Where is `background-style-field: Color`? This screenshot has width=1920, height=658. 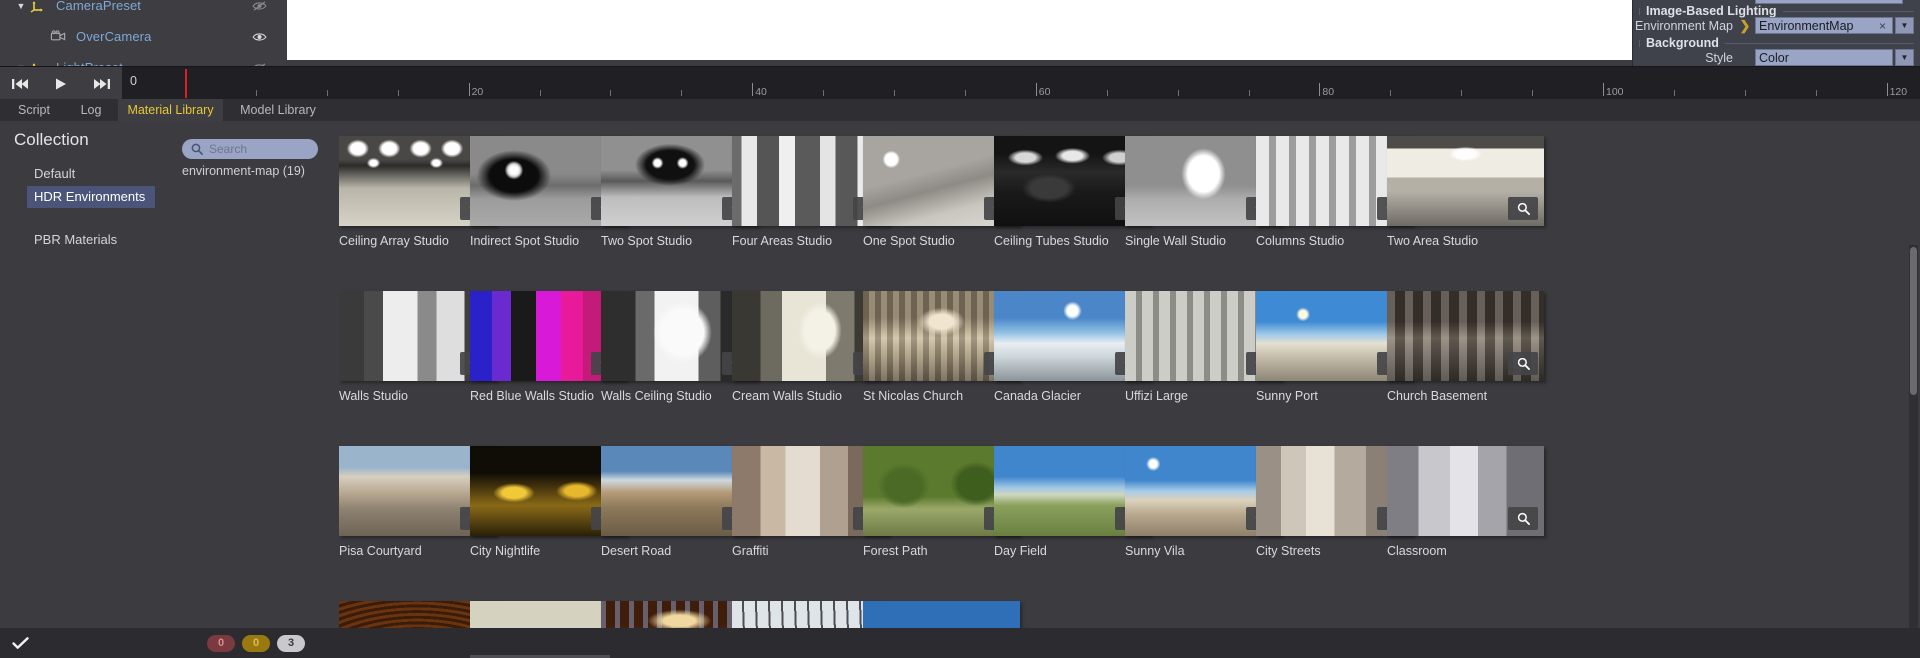
background-style-field: Color is located at coordinates (1824, 57).